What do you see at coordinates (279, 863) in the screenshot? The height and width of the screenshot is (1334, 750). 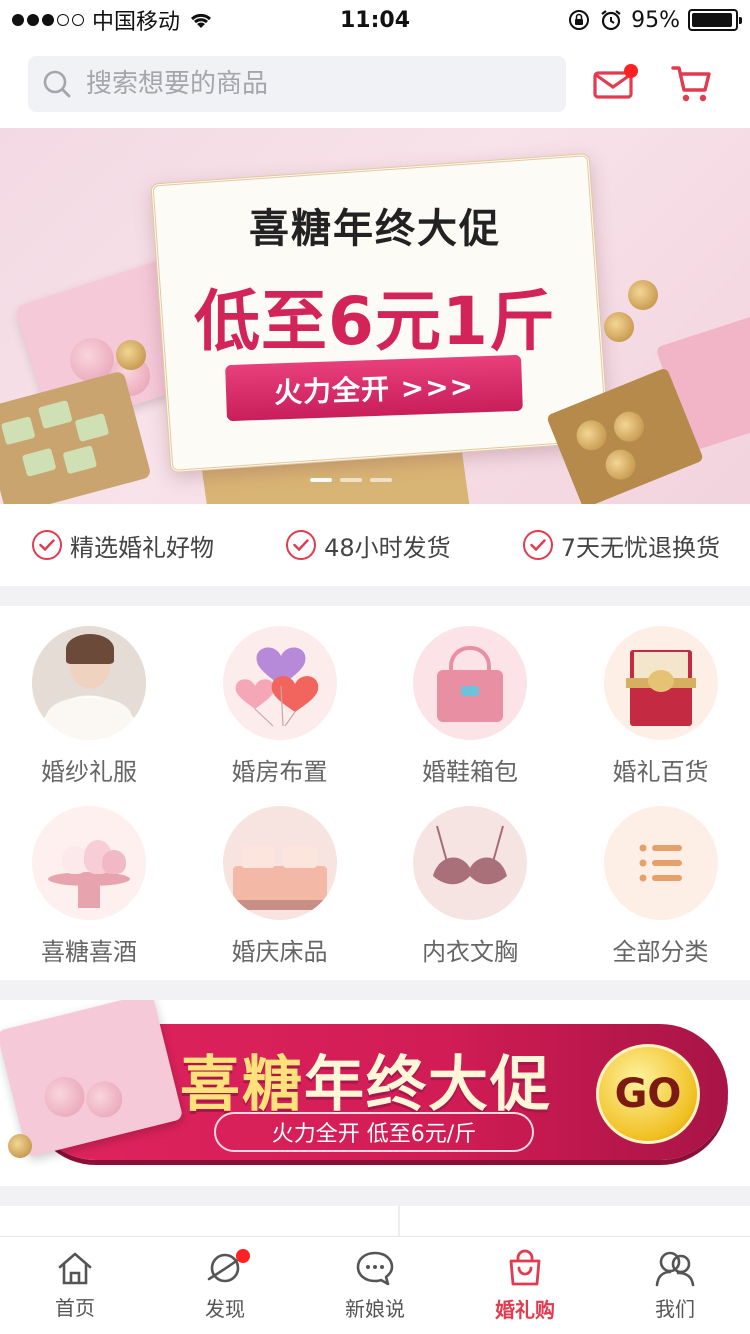 I see `bed-icon` at bounding box center [279, 863].